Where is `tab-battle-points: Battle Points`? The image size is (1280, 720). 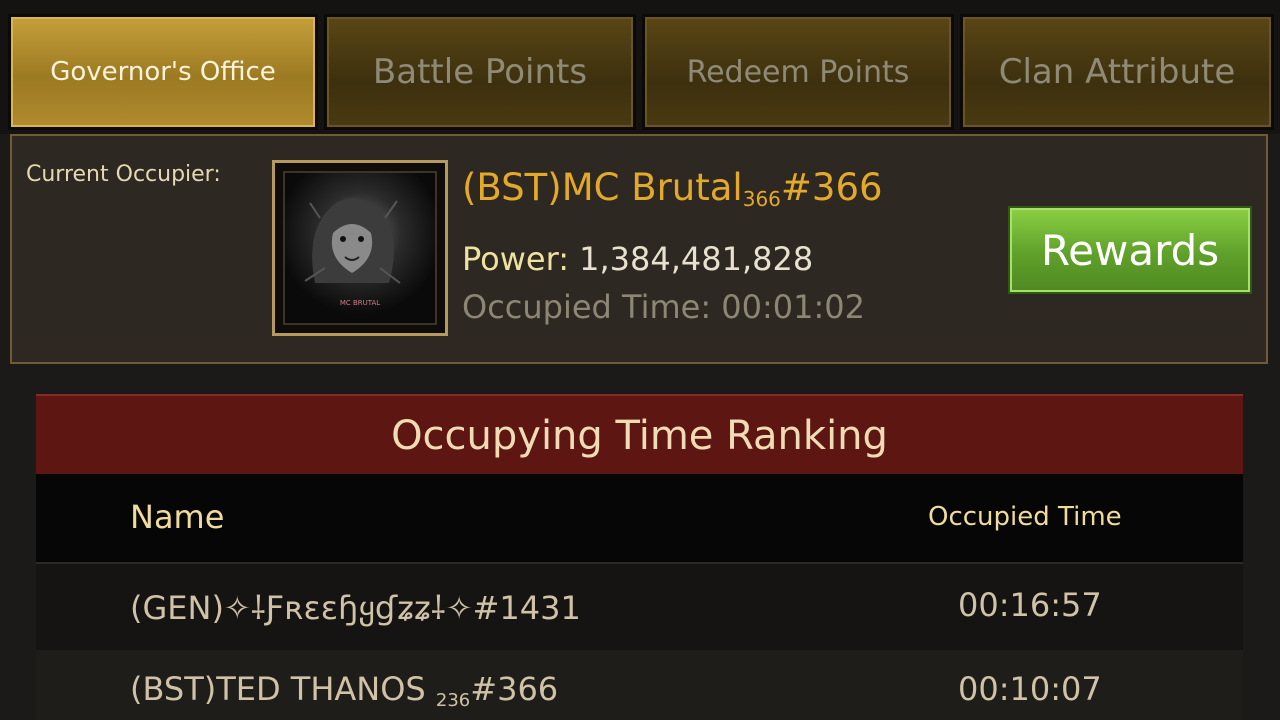
tab-battle-points: Battle Points is located at coordinates (480, 72).